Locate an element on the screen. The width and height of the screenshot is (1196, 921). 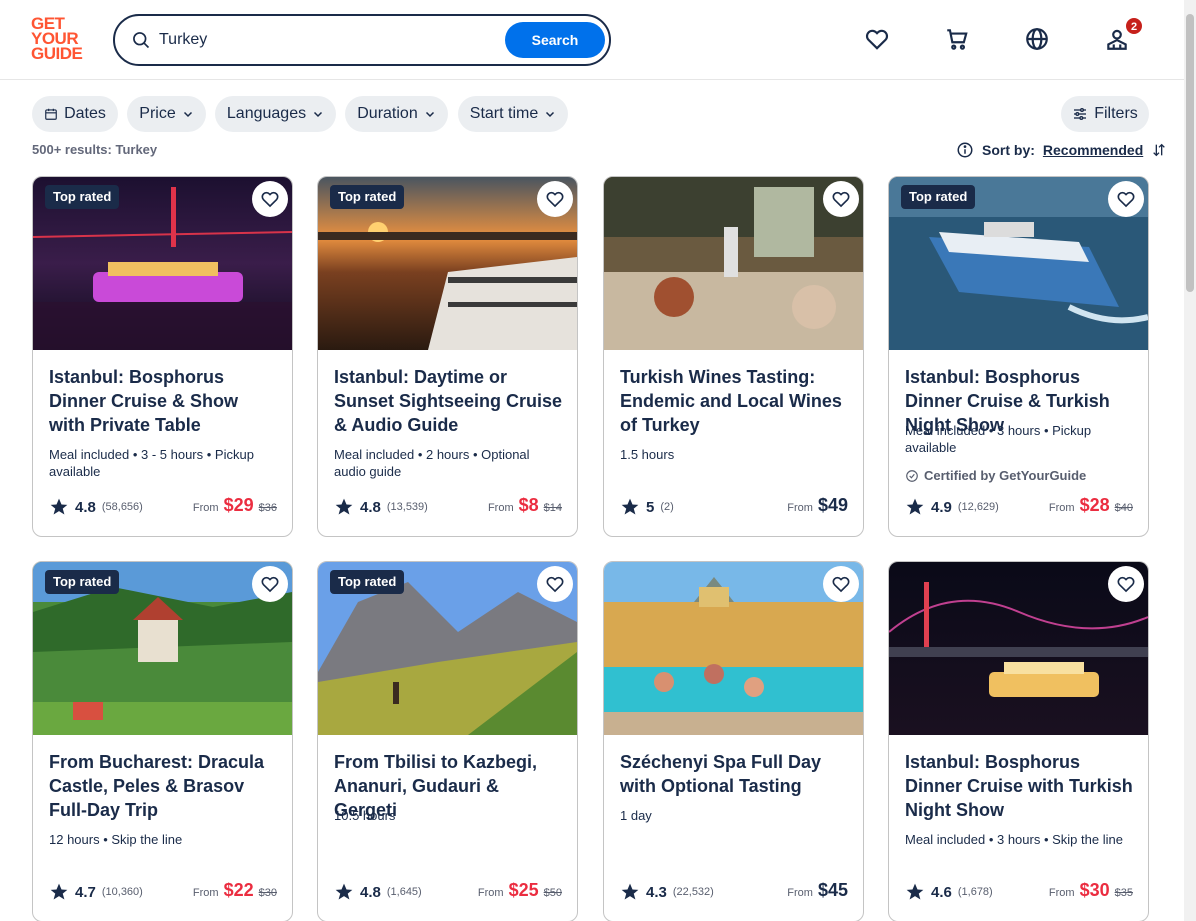
certified-text: Certified by GetYourGuide is located at coordinates (1005, 475).